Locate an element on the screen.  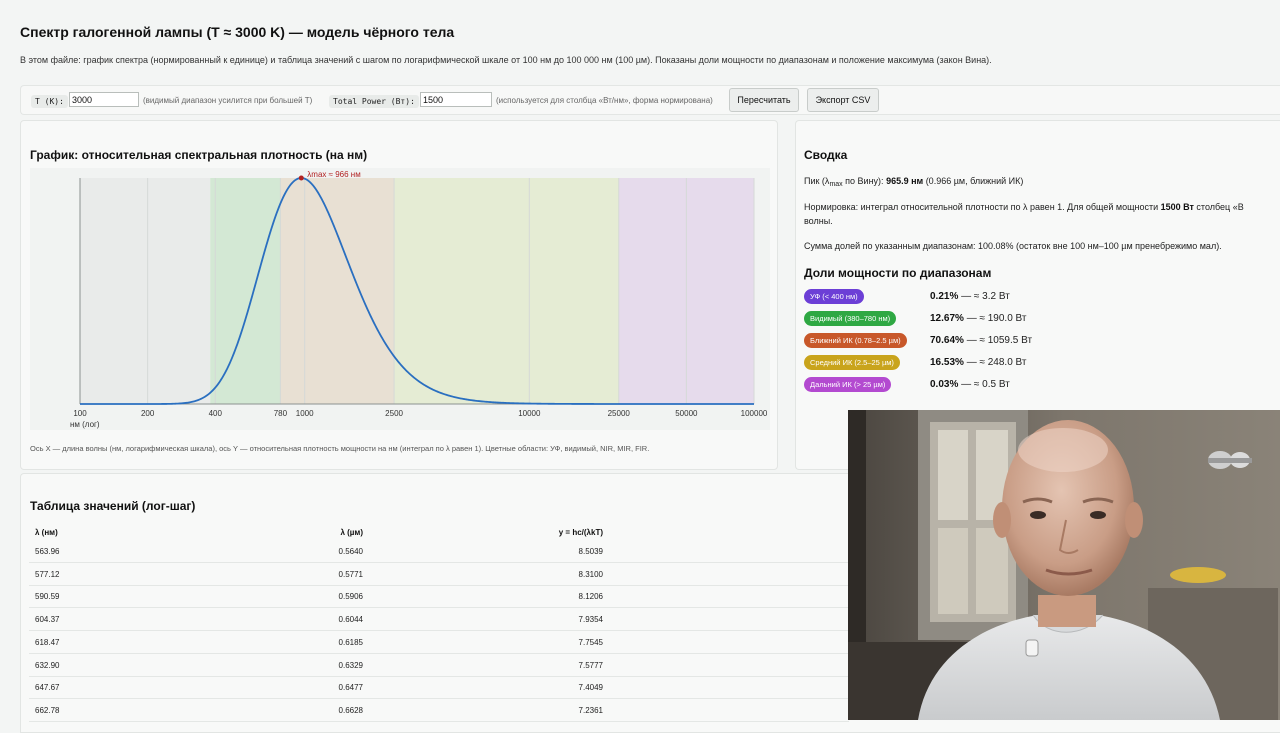
x-tick-label: 10000 is located at coordinates (529, 413).